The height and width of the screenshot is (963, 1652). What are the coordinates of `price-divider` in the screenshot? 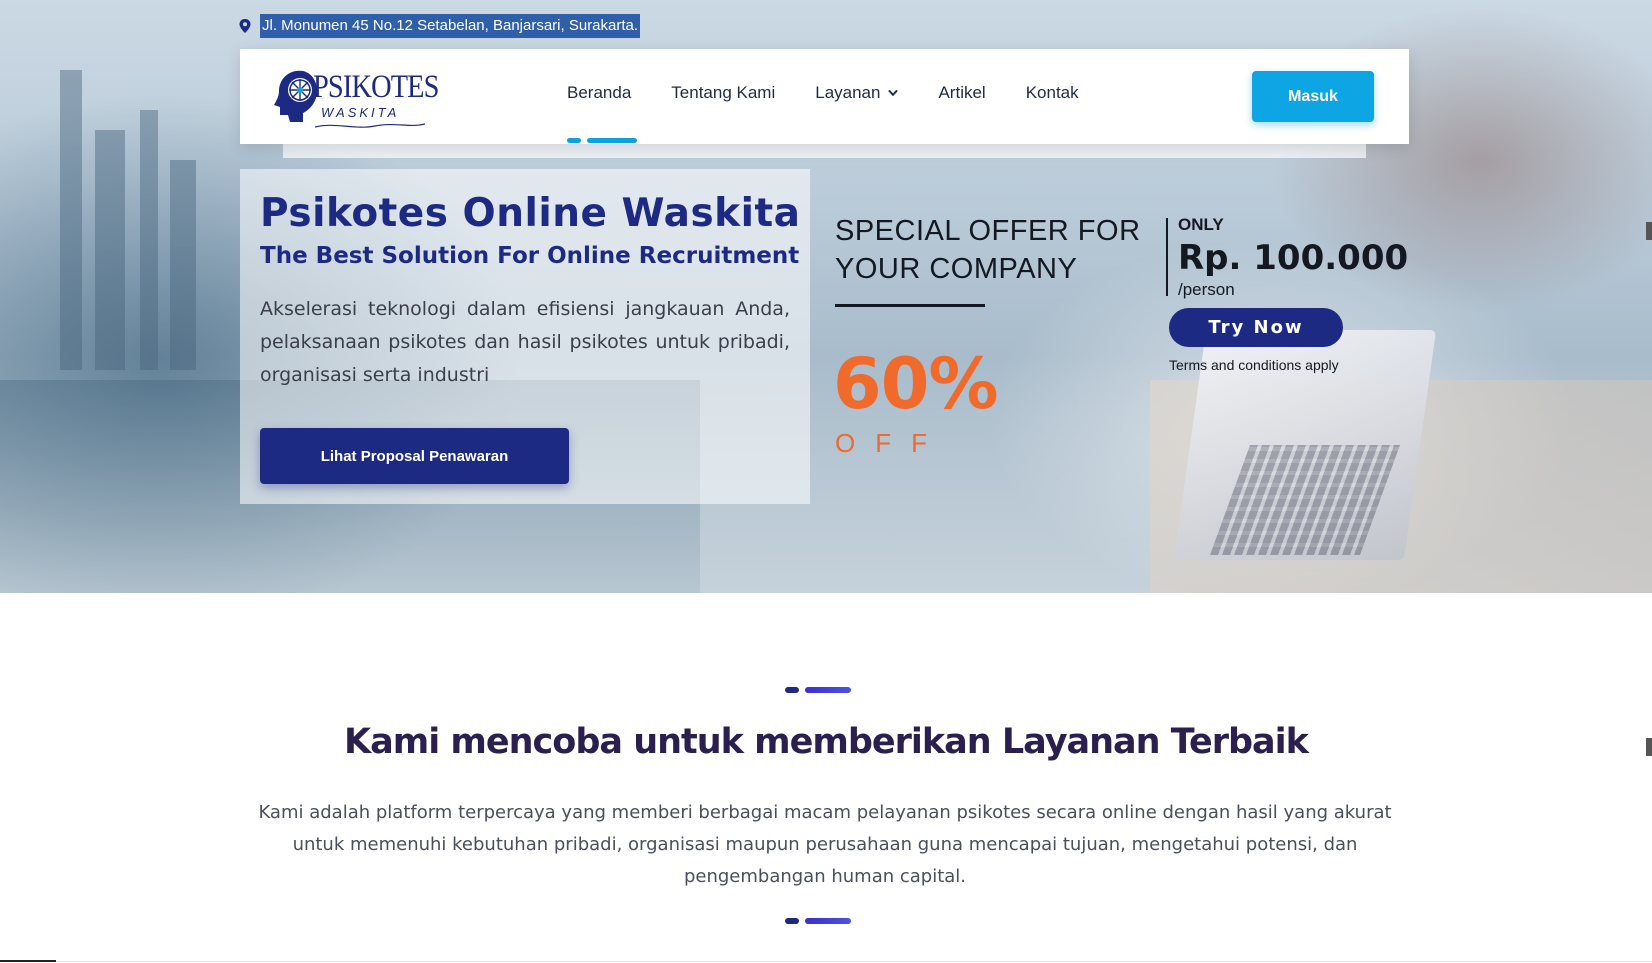 It's located at (1167, 257).